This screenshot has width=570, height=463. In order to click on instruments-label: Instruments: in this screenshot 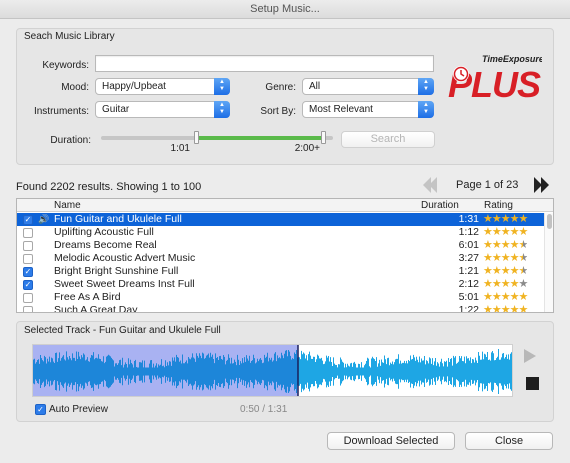, I will do `click(61, 111)`.